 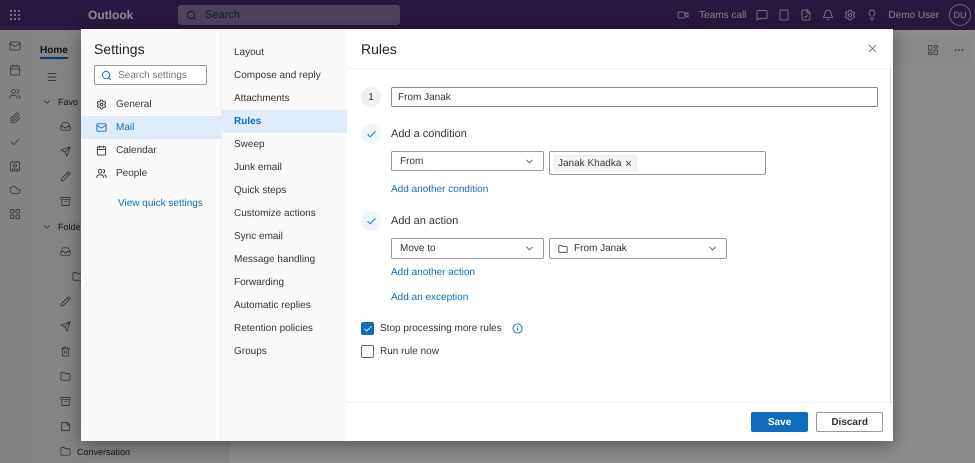 I want to click on close-icon, so click(x=872, y=48).